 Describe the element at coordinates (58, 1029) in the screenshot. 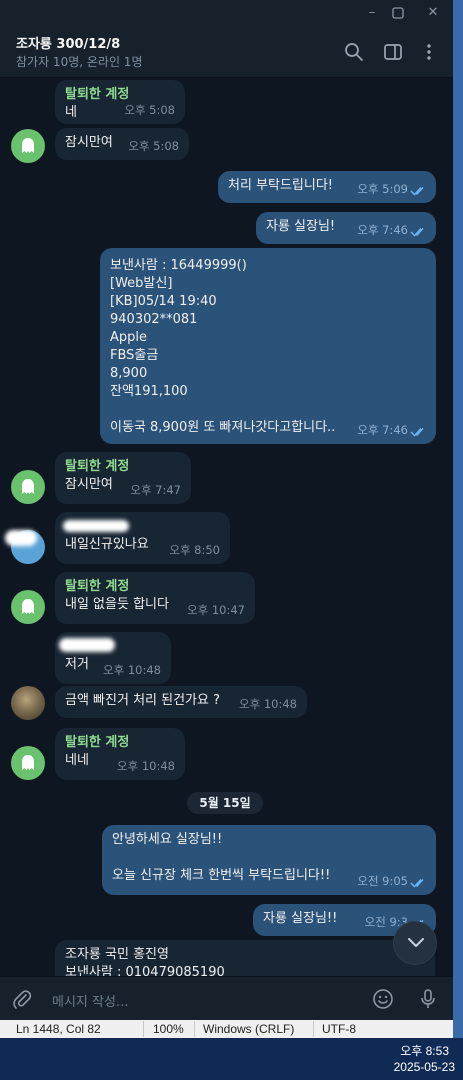

I see `cursor-position: Ln 1448, Col 82` at that location.